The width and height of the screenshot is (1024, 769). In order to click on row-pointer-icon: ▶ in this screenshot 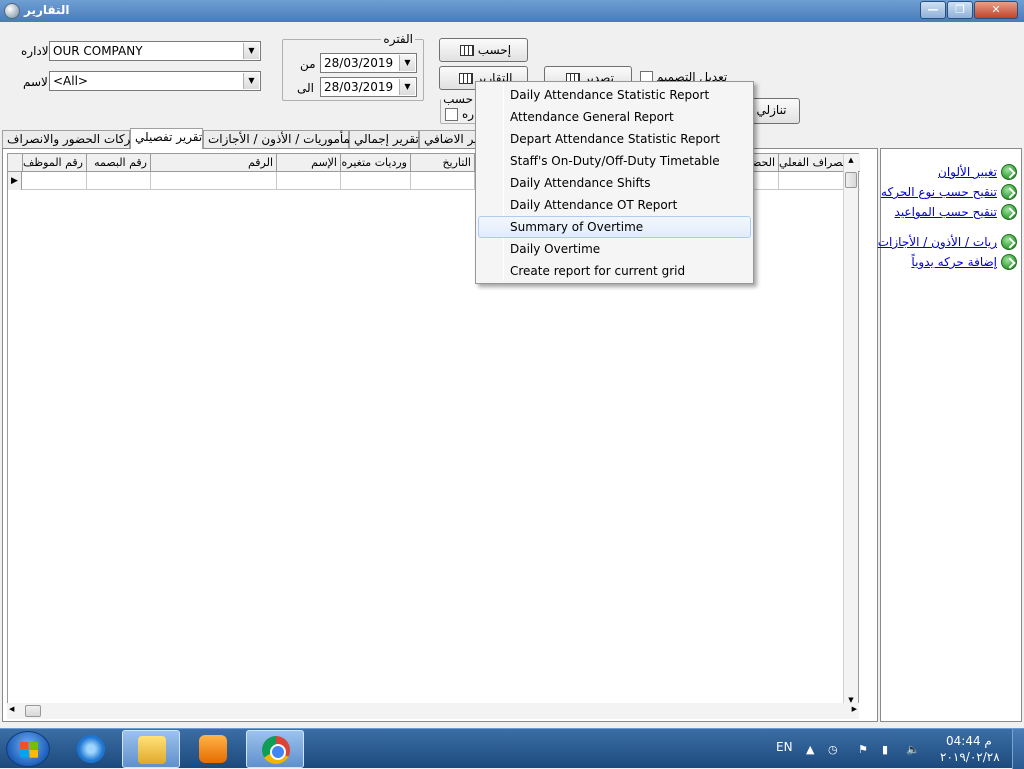, I will do `click(15, 181)`.